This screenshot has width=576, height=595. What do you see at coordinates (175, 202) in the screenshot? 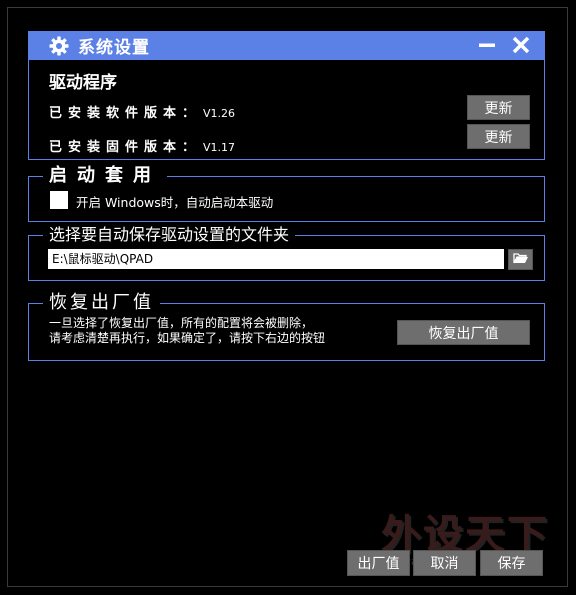
I see `autostart-label: 开启 Windows时，自动启动本驱动` at bounding box center [175, 202].